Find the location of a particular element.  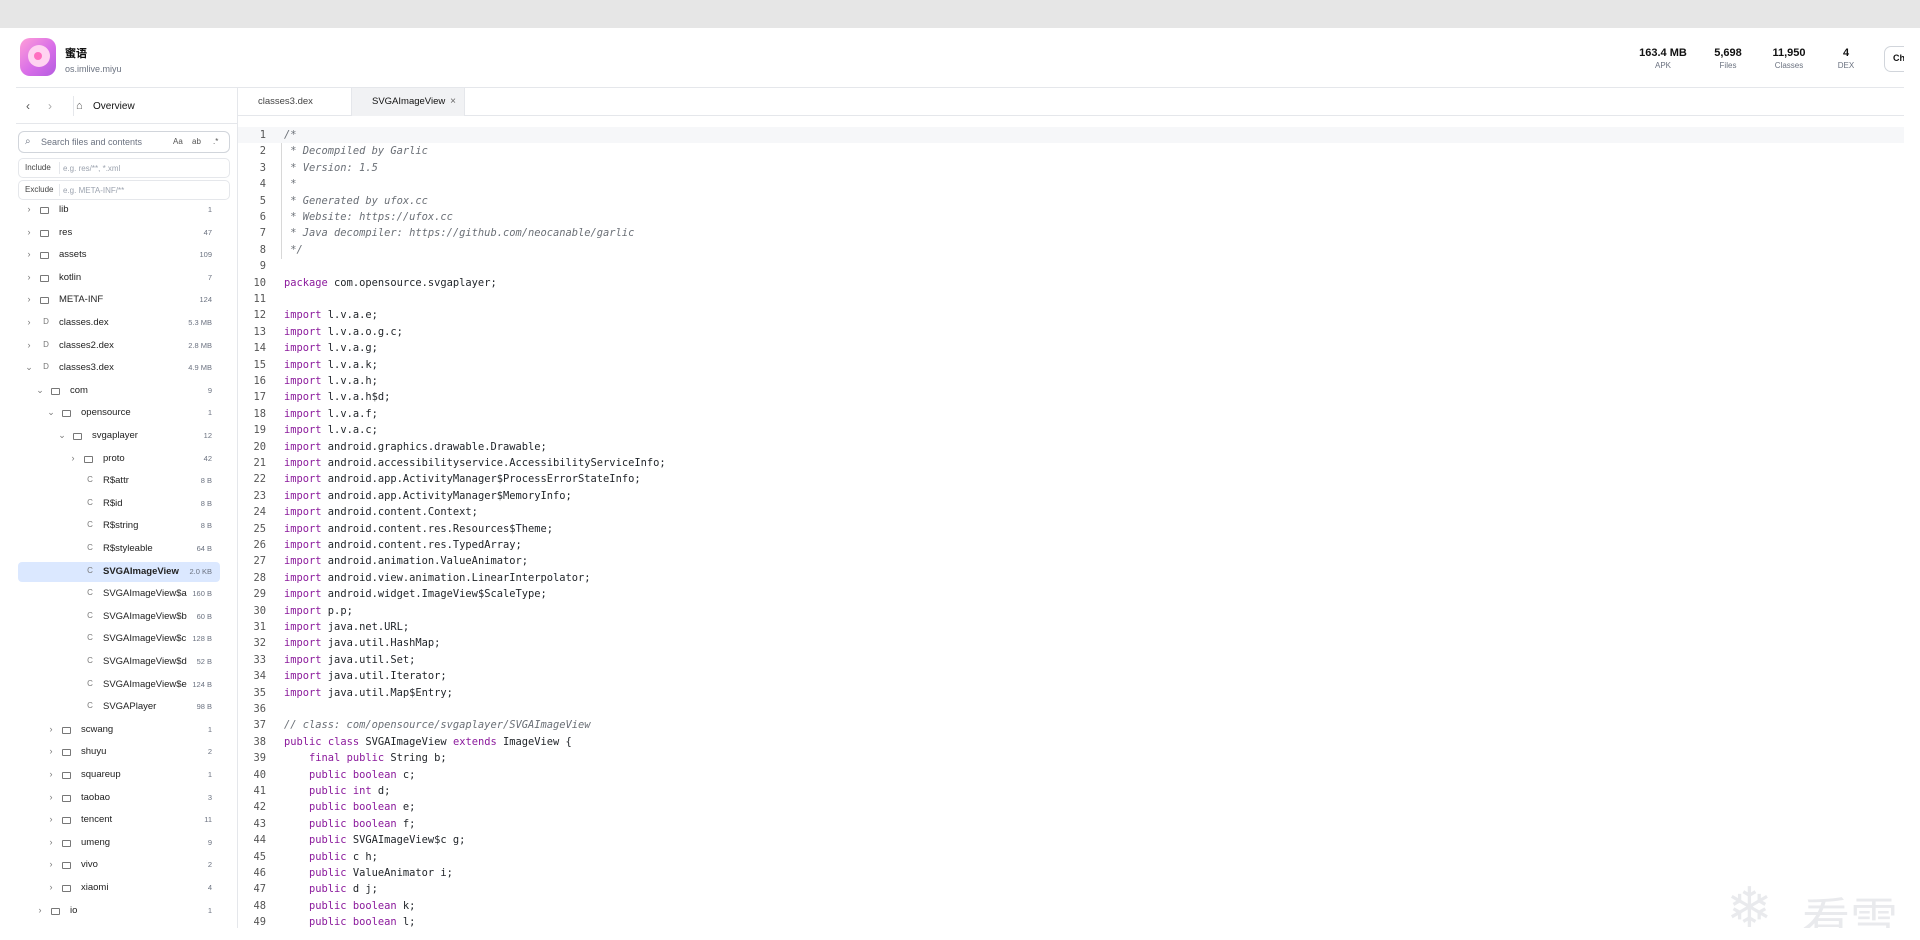

tree-item: C SVGAImageView$b 60 B is located at coordinates (119, 617).